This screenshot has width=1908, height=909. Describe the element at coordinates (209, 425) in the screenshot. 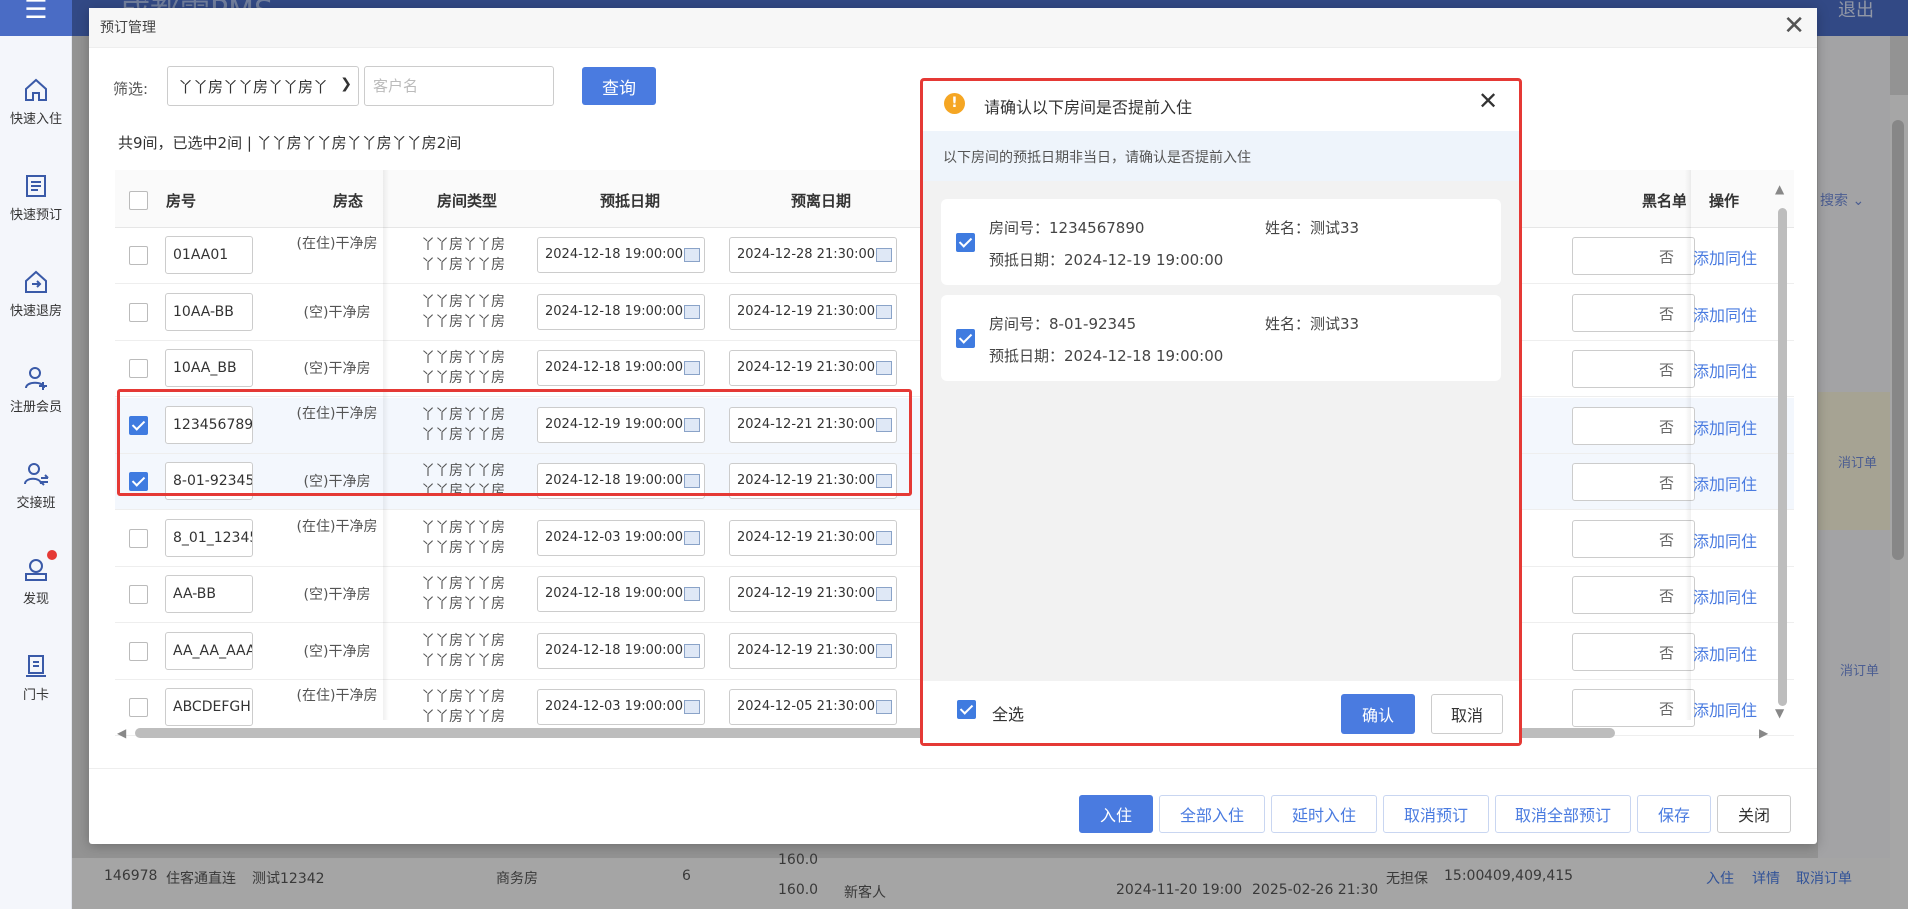

I see `room-no-field: 1234567890` at that location.